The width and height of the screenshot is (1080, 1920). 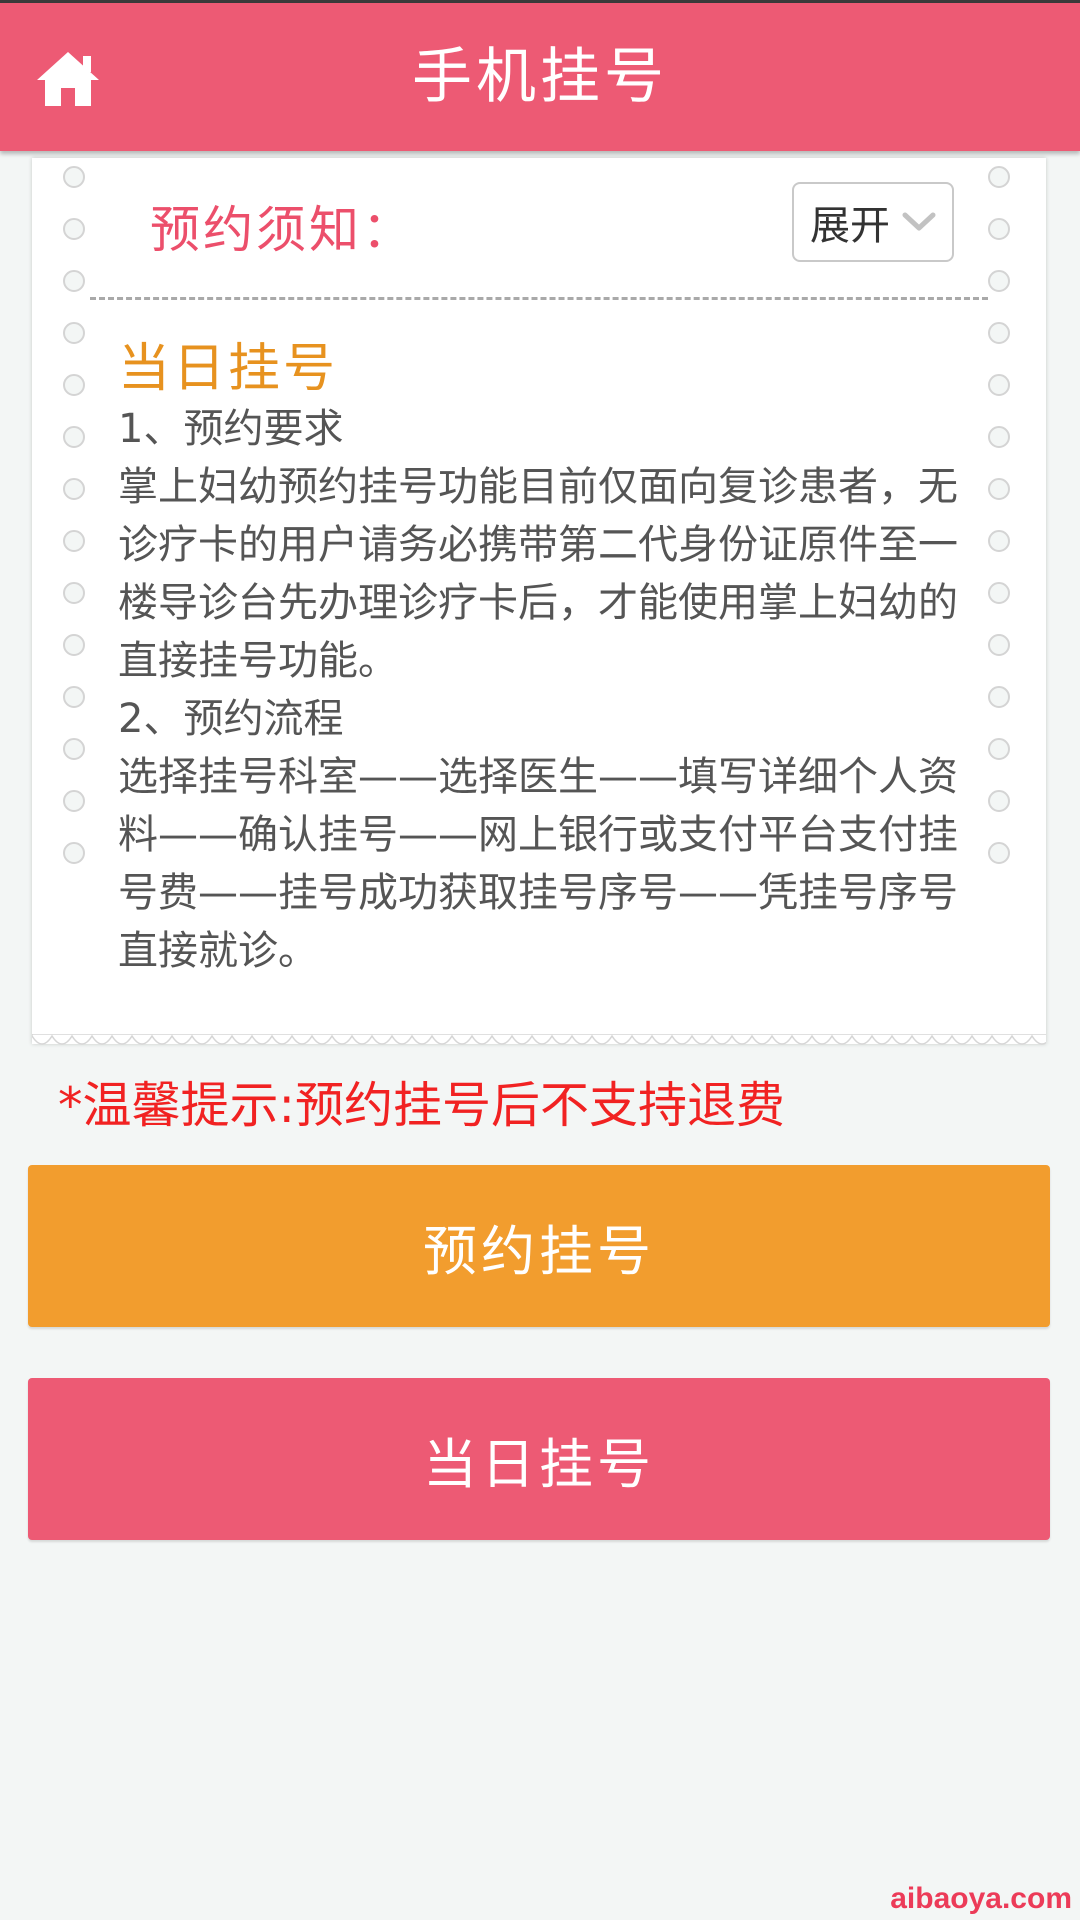 What do you see at coordinates (539, 1044) in the screenshot?
I see `card-scalloped-edge` at bounding box center [539, 1044].